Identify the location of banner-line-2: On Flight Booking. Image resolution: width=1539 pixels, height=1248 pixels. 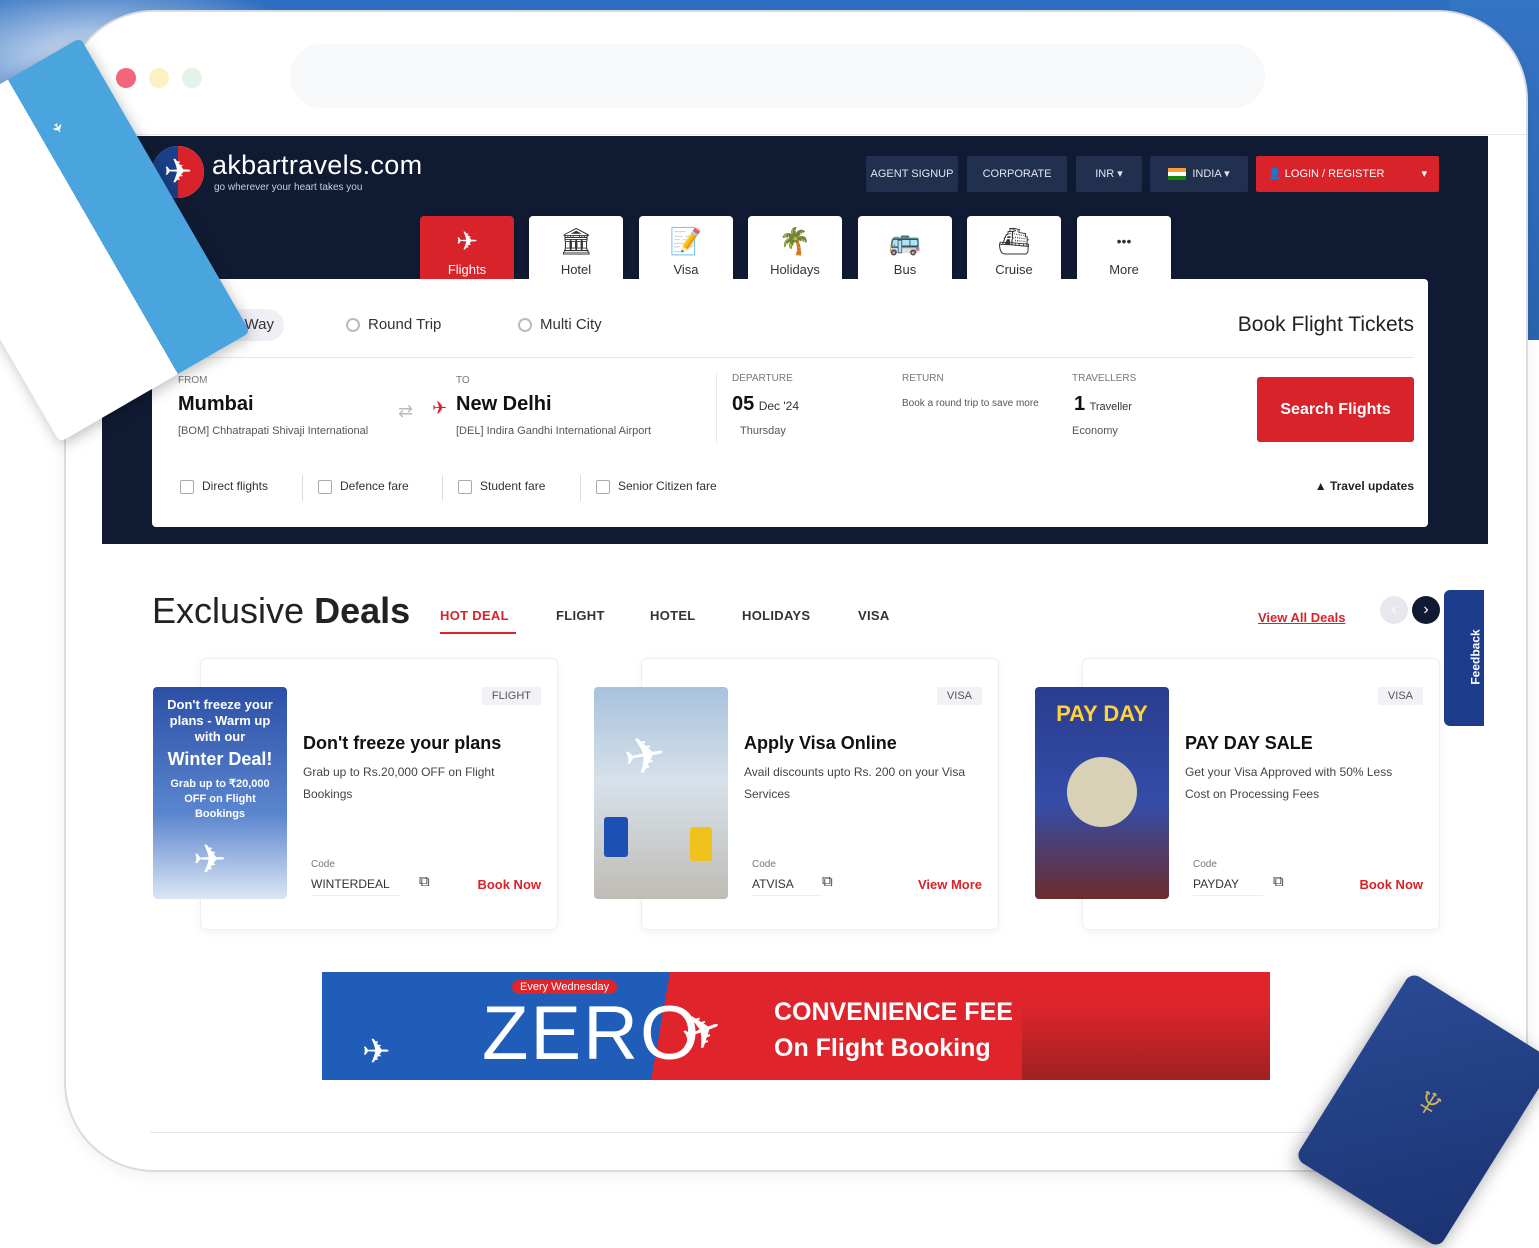
(882, 1048).